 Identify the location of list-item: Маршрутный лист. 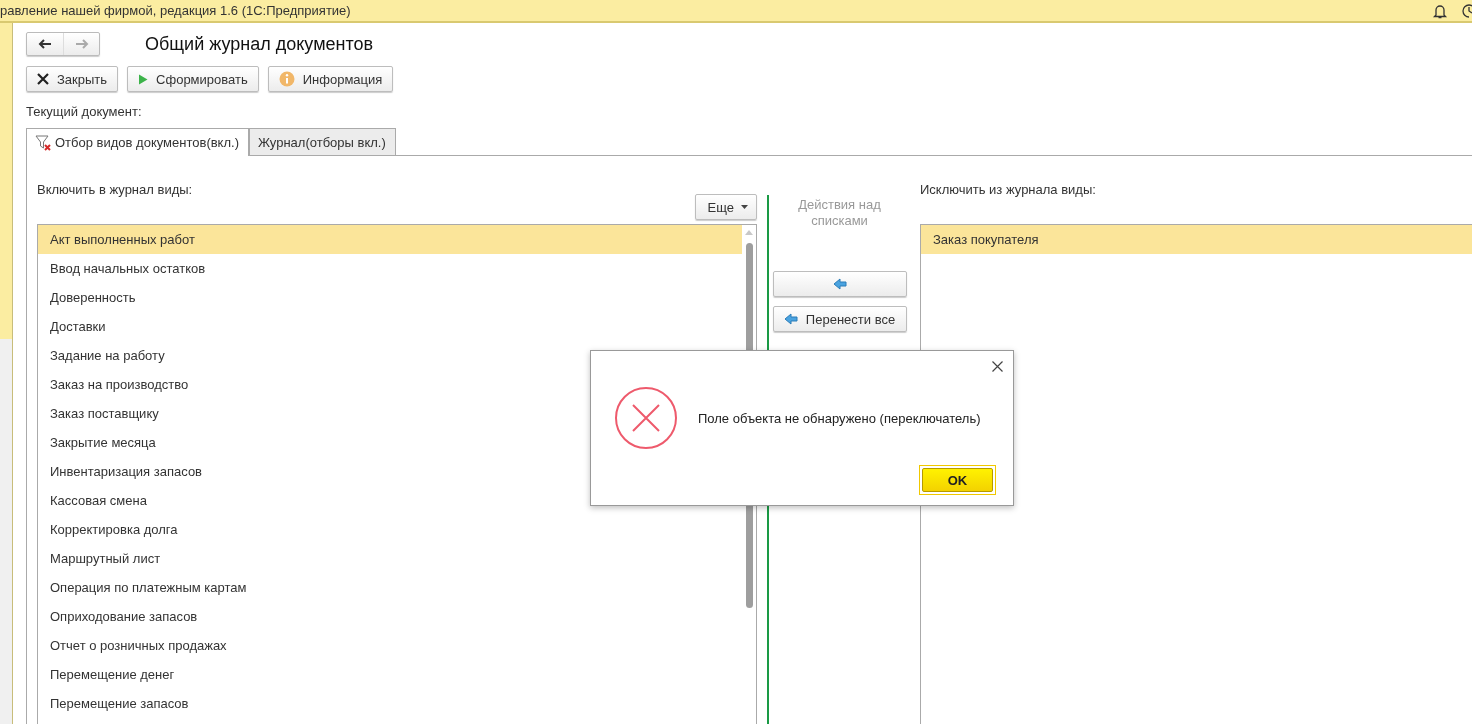
(390, 558).